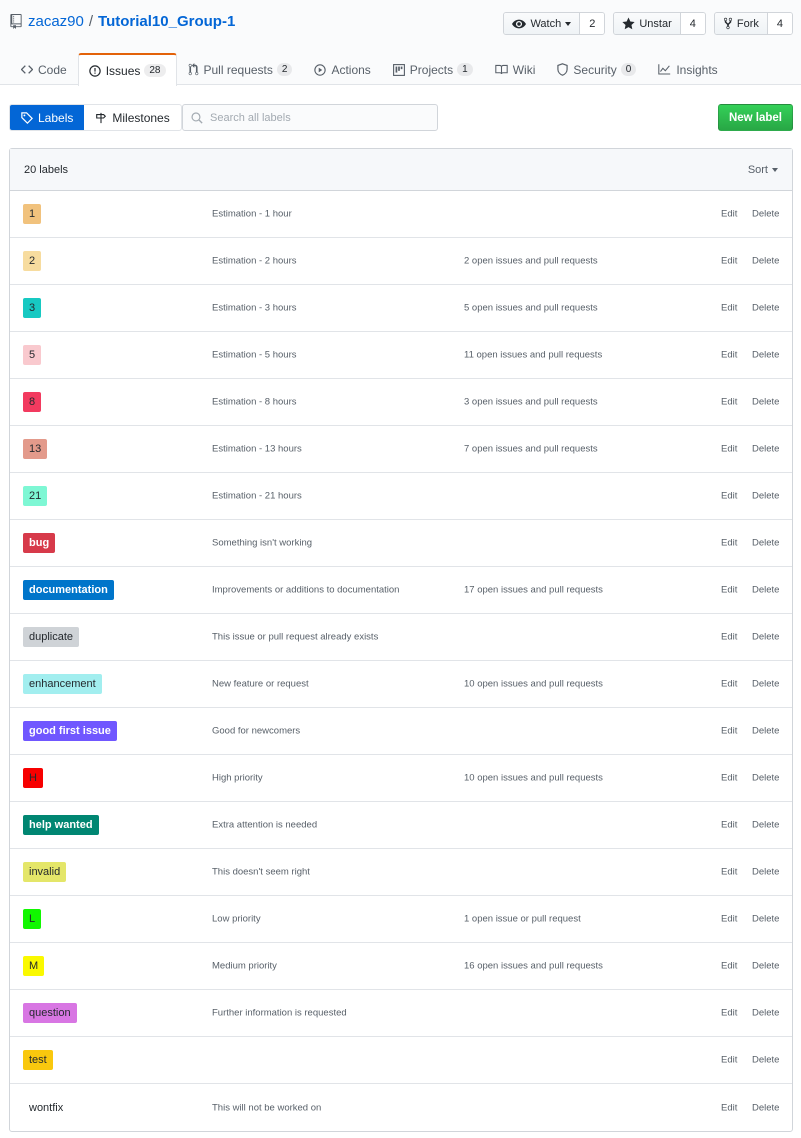  What do you see at coordinates (35, 496) in the screenshot?
I see `label-chip: 21` at bounding box center [35, 496].